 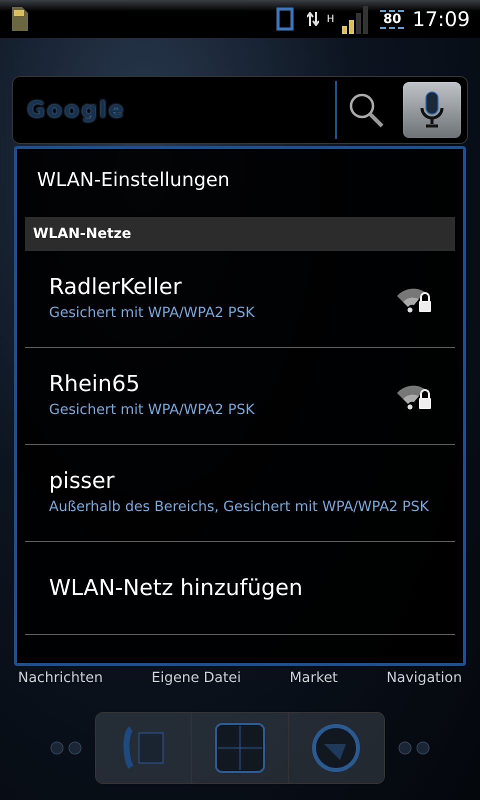 I want to click on search-icon, so click(x=366, y=110).